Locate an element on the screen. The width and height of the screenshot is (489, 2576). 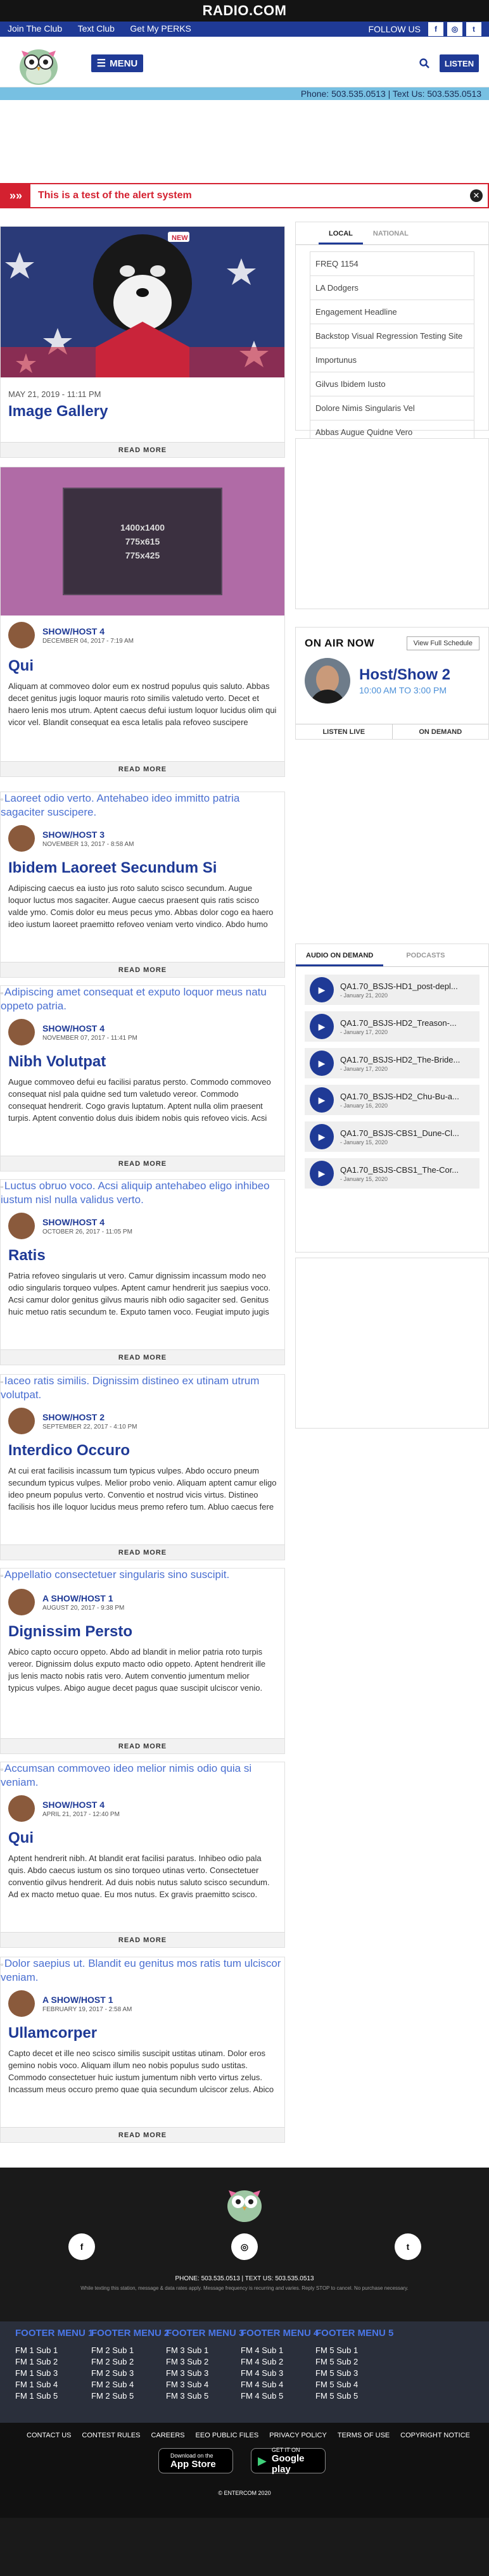
footer-menu-item: FM 2 Sub 4 is located at coordinates (132, 2384).